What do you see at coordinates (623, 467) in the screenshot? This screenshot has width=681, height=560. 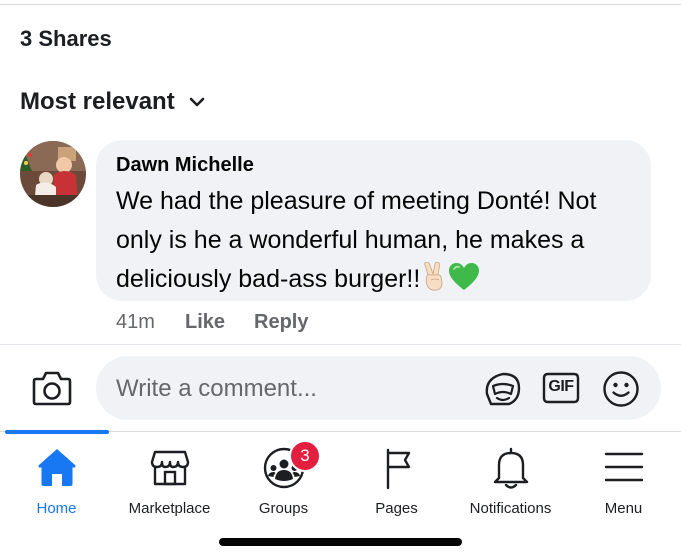 I see `hamburger-icon` at bounding box center [623, 467].